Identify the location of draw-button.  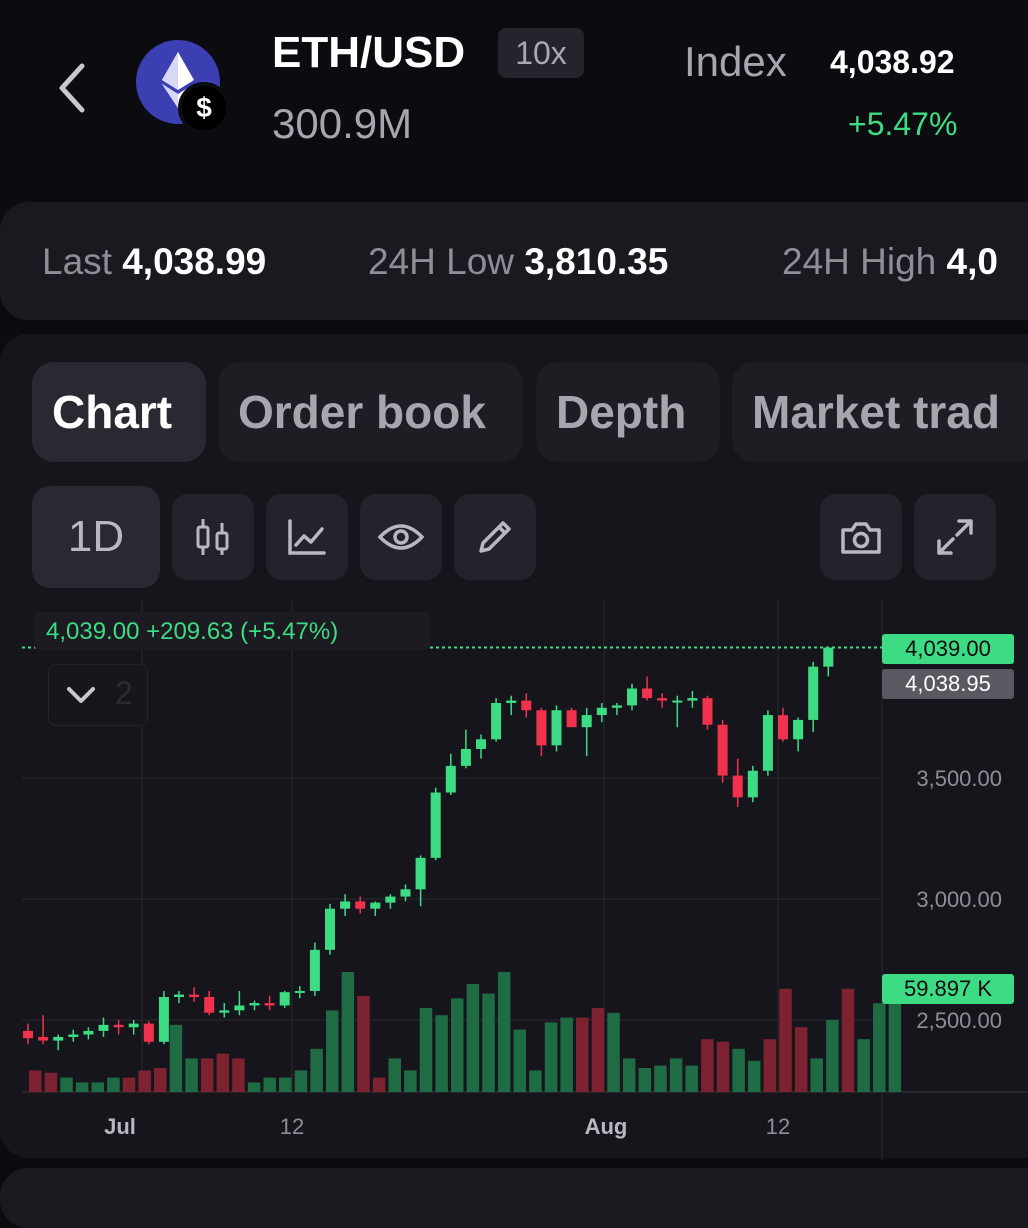
(495, 537).